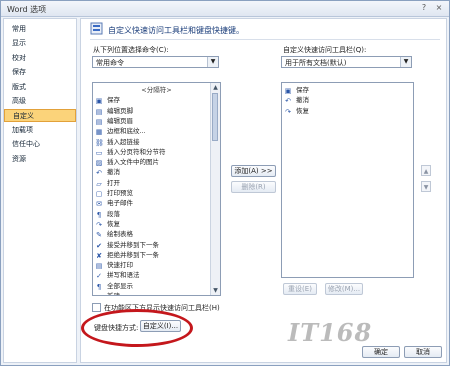  I want to click on sidebar-item: 保存, so click(40, 72).